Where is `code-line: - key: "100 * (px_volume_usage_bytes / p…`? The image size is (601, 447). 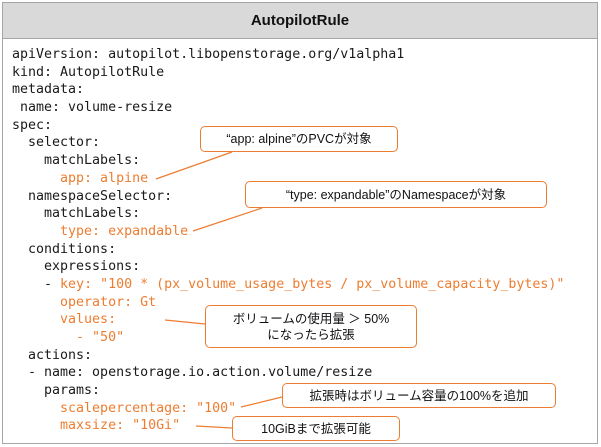 code-line: - key: "100 * (px_volume_usage_bytes / p… is located at coordinates (288, 285).